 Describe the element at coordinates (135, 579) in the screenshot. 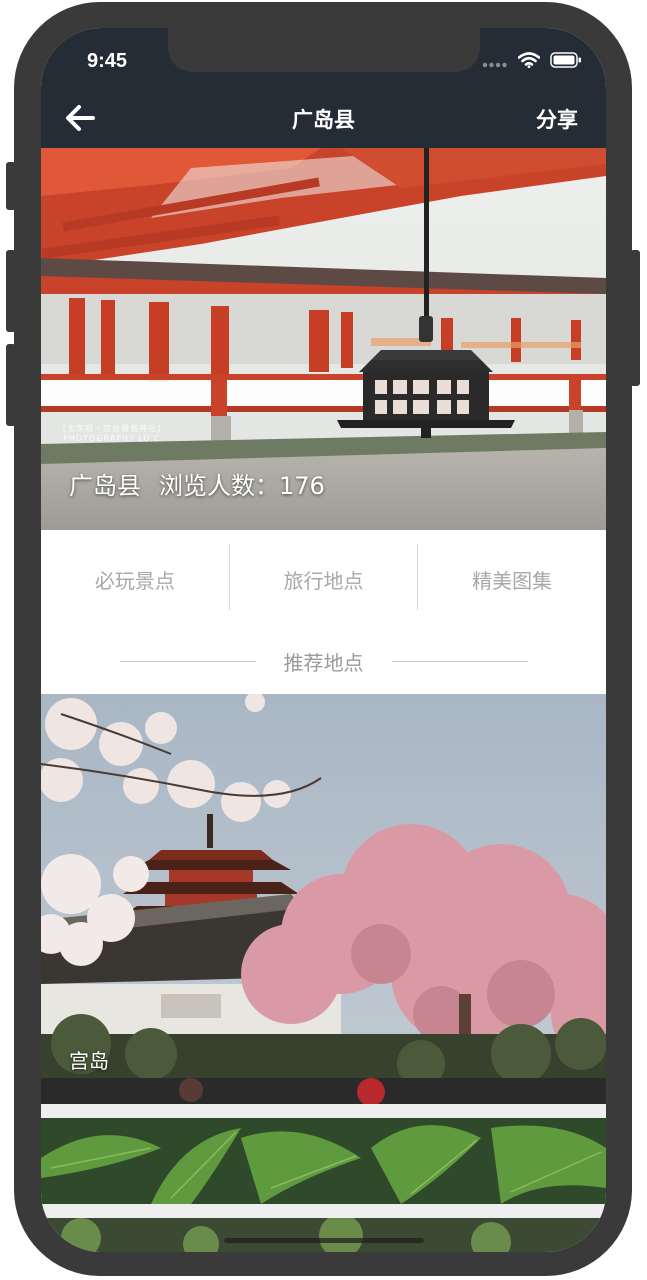

I see `tab-must-visit: 必玩景点` at that location.